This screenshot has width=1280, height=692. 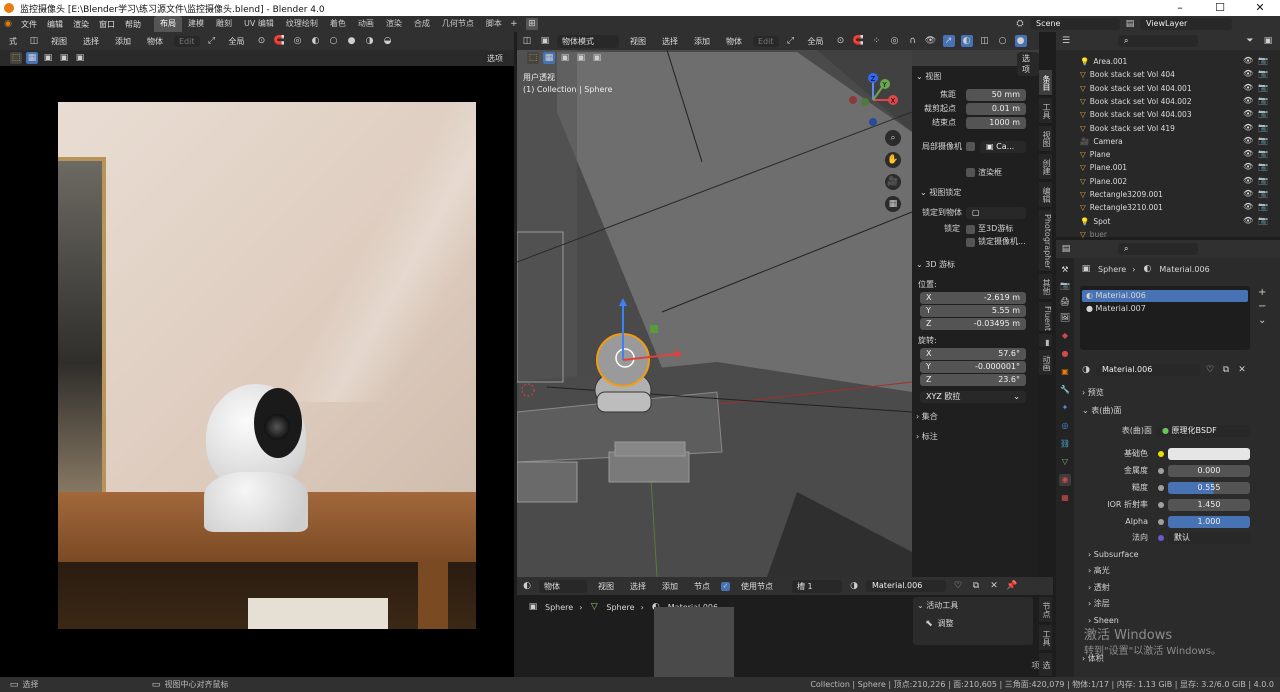 I want to click on select-tool-icon: ⬚, so click(x=16, y=58).